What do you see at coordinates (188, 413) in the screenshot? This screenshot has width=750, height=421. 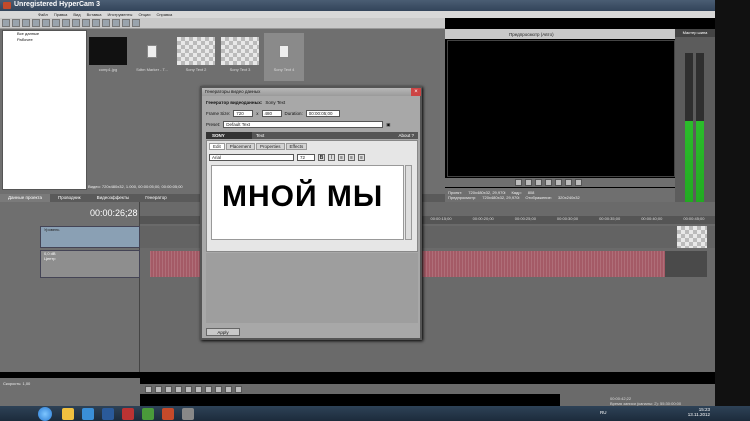 I see `hypercam-icon` at bounding box center [188, 413].